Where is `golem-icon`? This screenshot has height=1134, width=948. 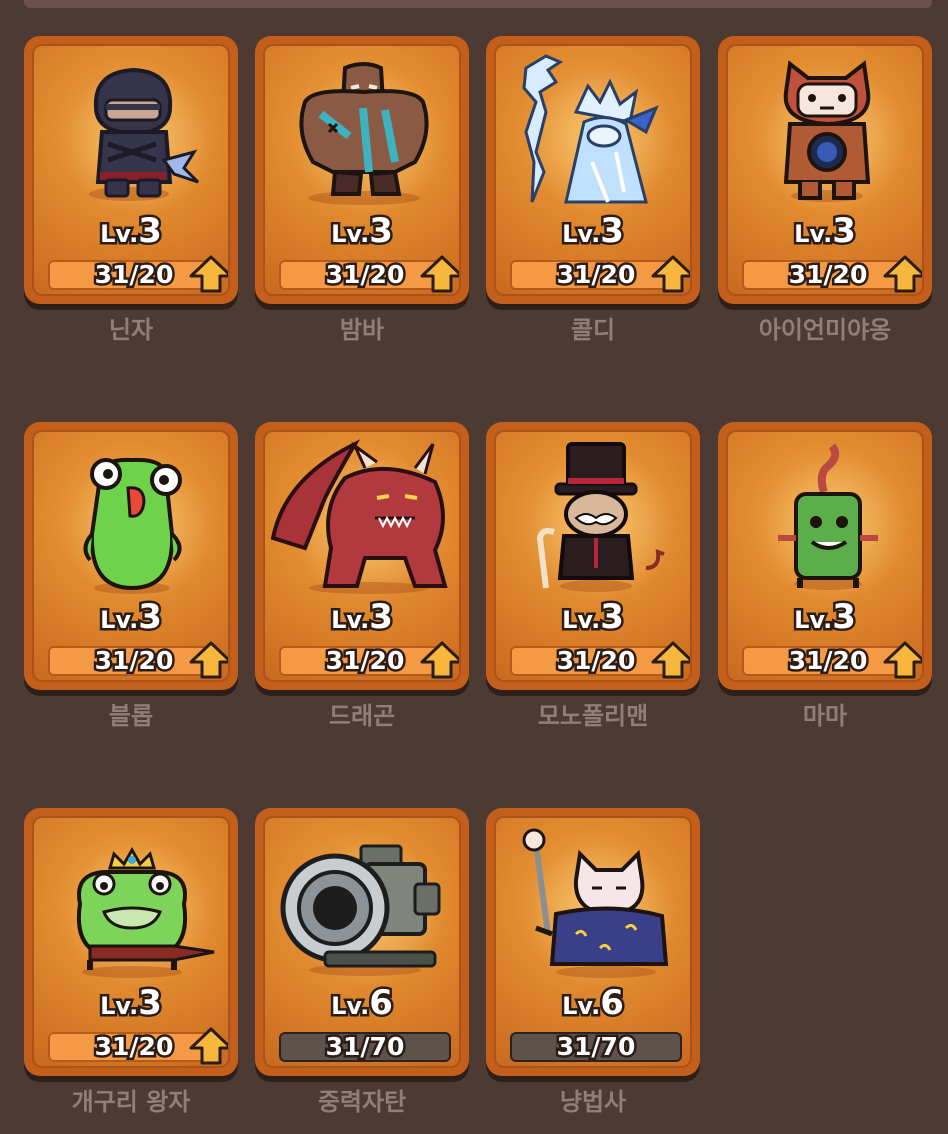 golem-icon is located at coordinates (362, 132).